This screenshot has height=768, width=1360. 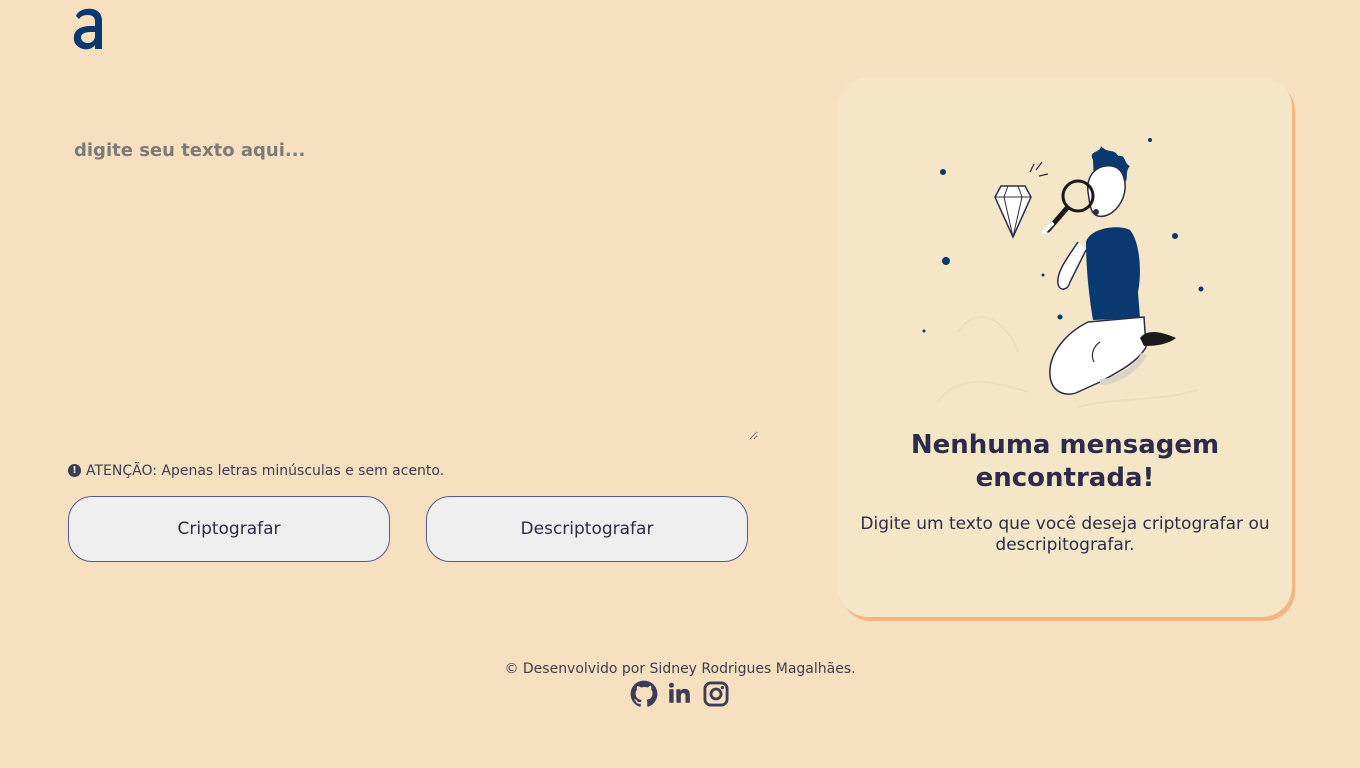 What do you see at coordinates (716, 694) in the screenshot?
I see `instagram-icon` at bounding box center [716, 694].